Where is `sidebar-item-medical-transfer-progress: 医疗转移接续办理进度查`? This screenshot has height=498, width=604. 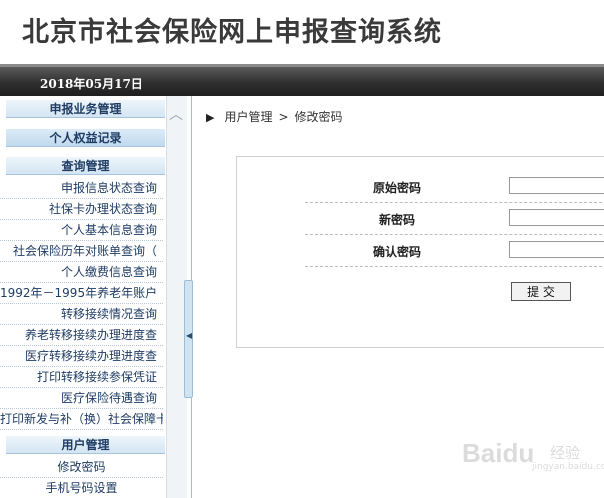 sidebar-item-medical-transfer-progress: 医疗转移接续办理进度查 is located at coordinates (81, 356).